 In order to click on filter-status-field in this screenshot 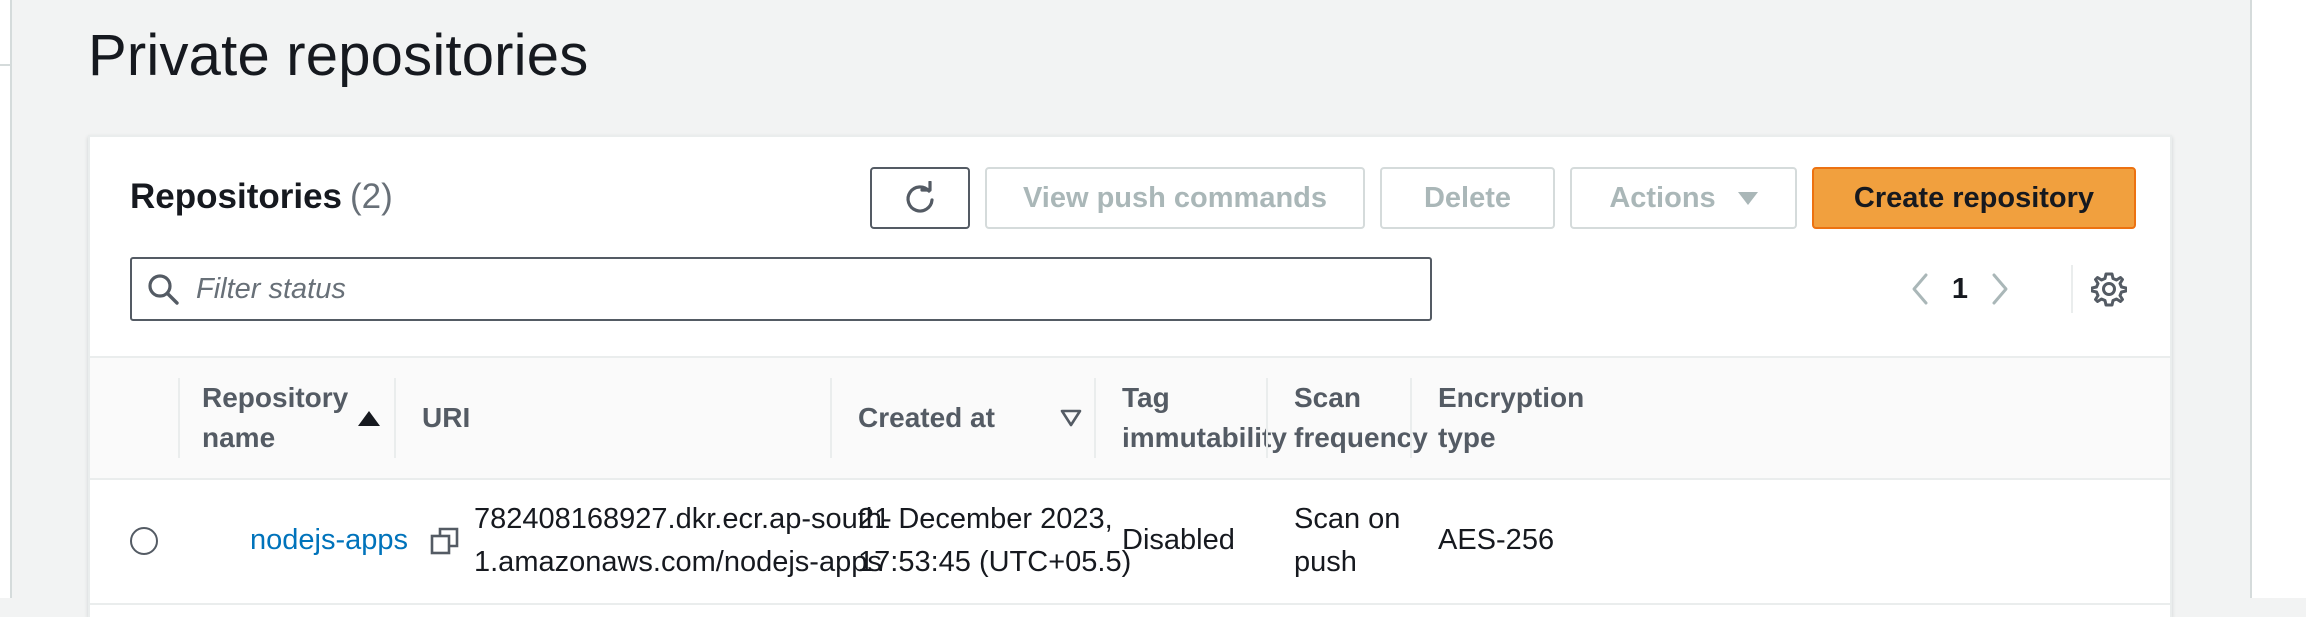, I will do `click(781, 289)`.